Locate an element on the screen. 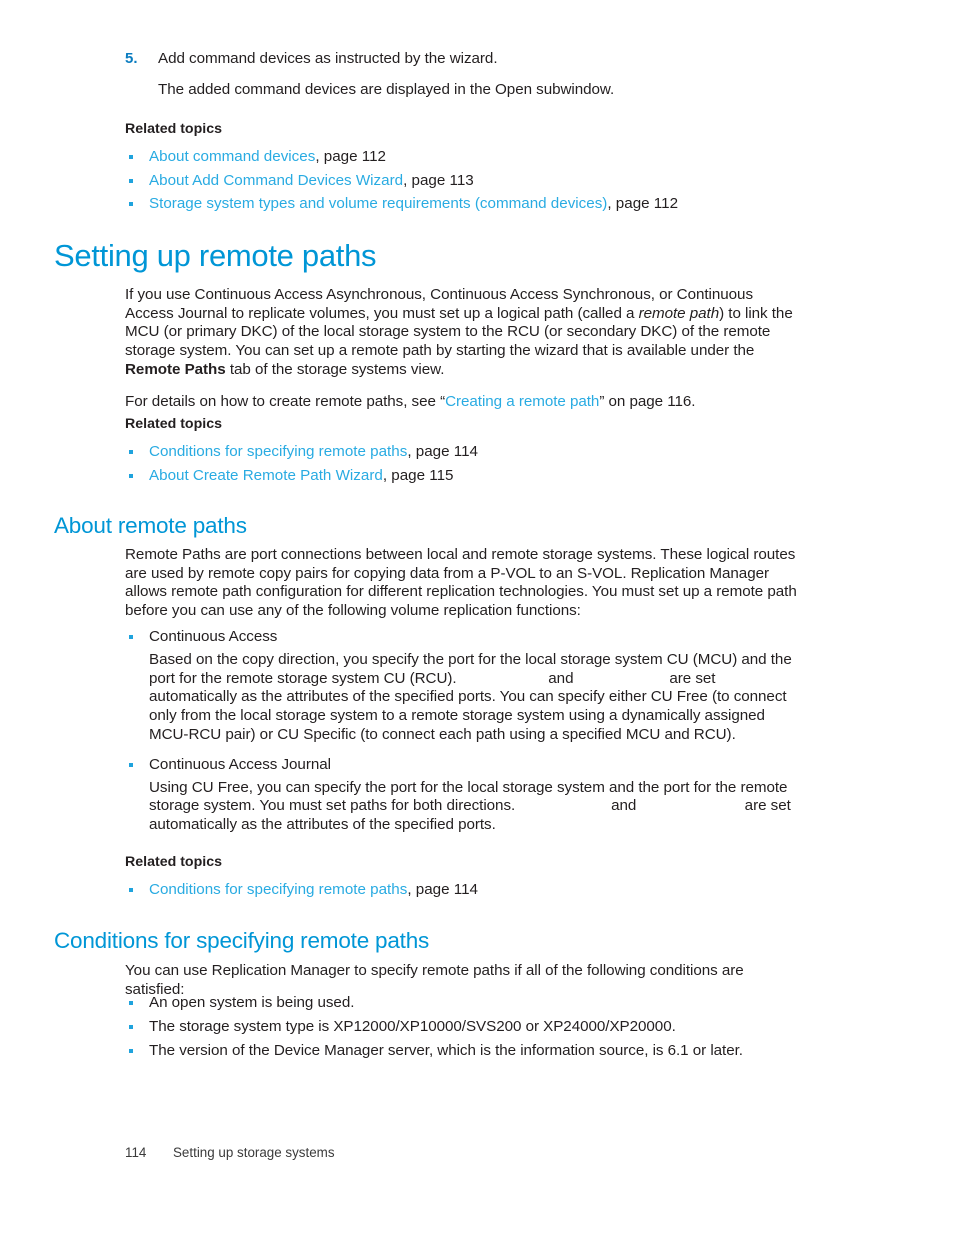 The image size is (954, 1235). step-number: 5. is located at coordinates (131, 58).